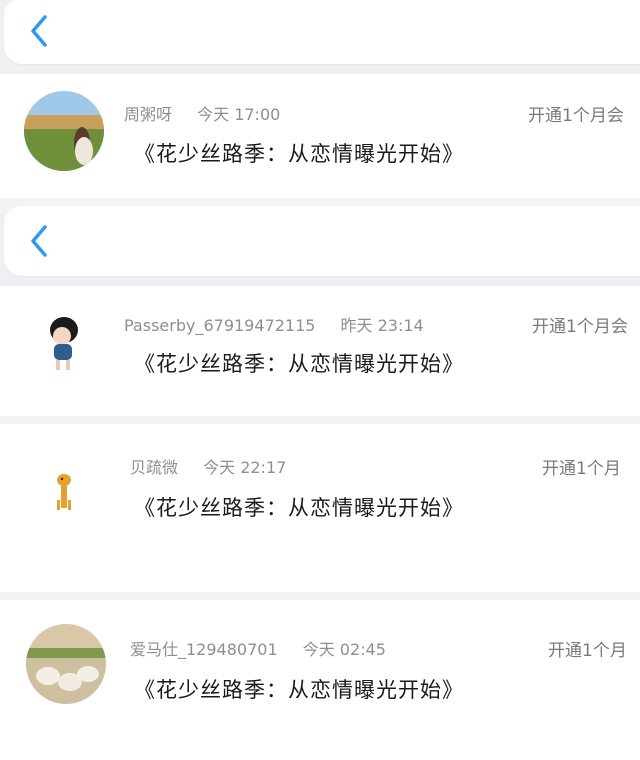  What do you see at coordinates (382, 325) in the screenshot?
I see `message-time: 昨天 23:14` at bounding box center [382, 325].